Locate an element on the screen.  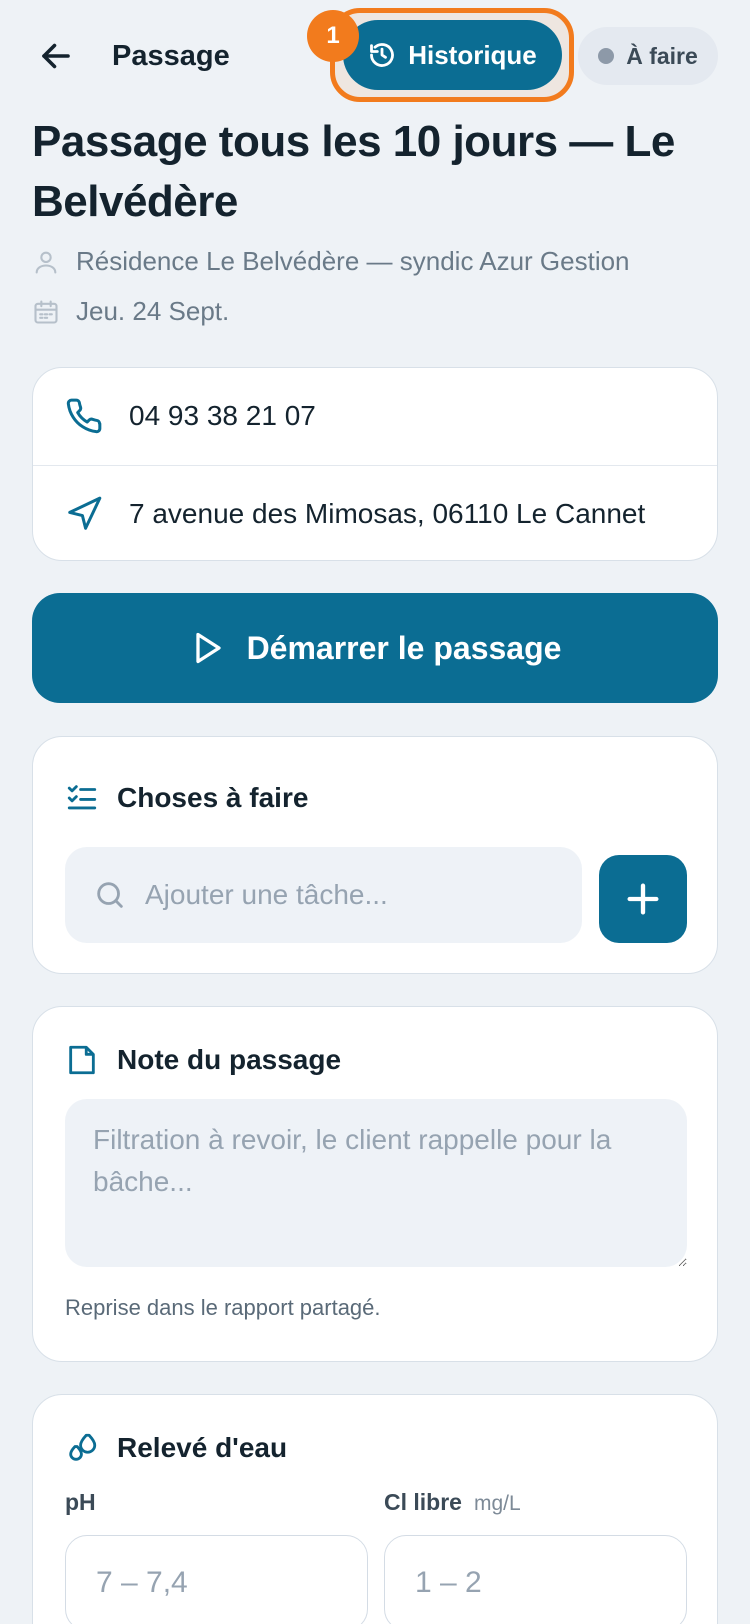
history-button-label: Historique is located at coordinates (472, 54).